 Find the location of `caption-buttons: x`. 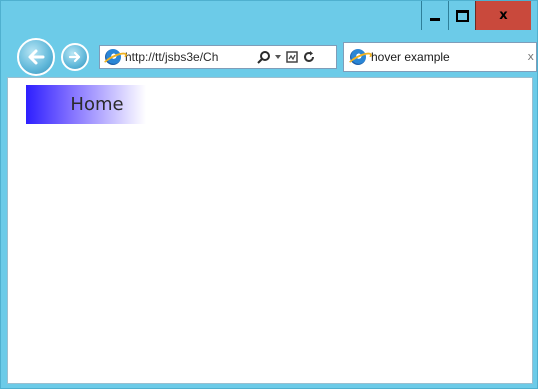

caption-buttons: x is located at coordinates (476, 16).